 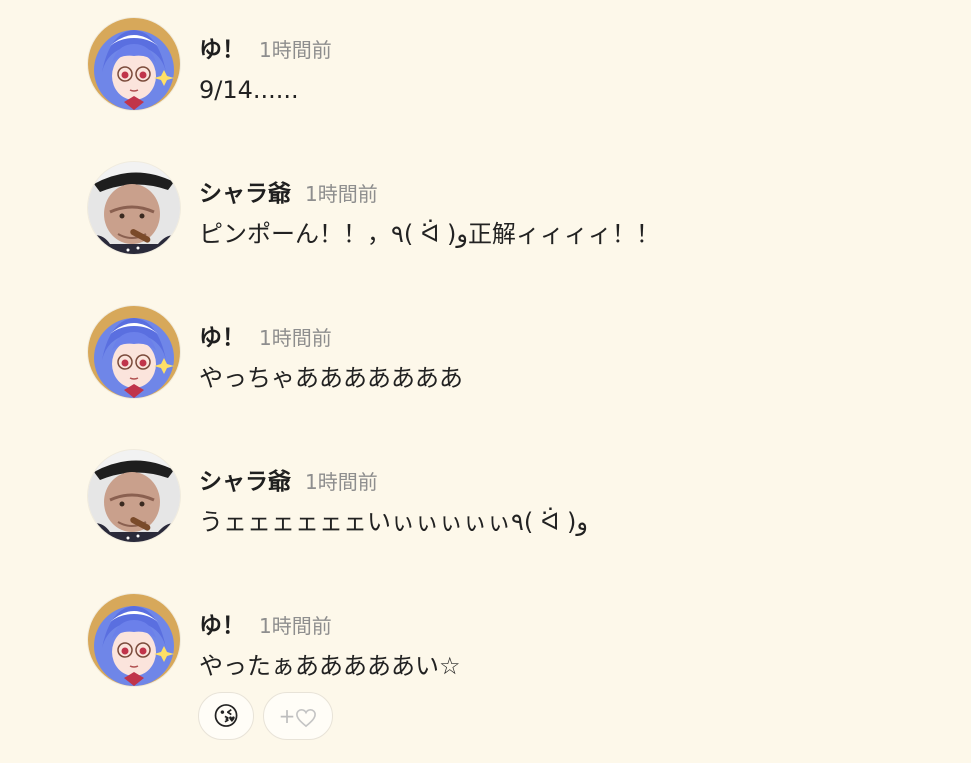 I want to click on message-text: やっちゃあああああああ, so click(x=331, y=378).